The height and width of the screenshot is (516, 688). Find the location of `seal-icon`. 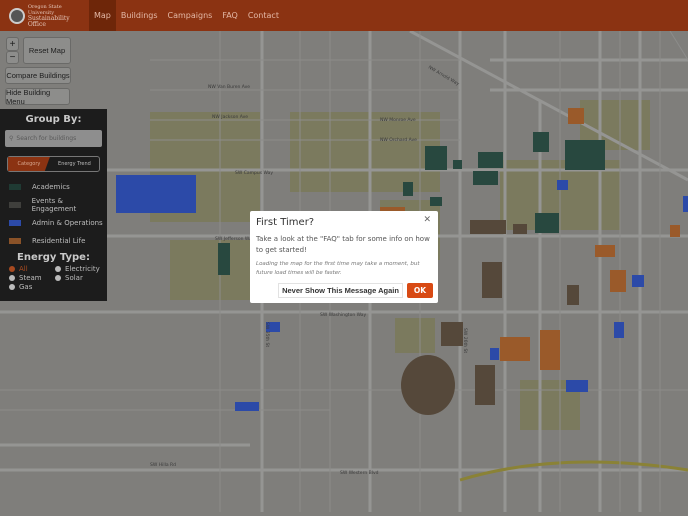

seal-icon is located at coordinates (17, 15).